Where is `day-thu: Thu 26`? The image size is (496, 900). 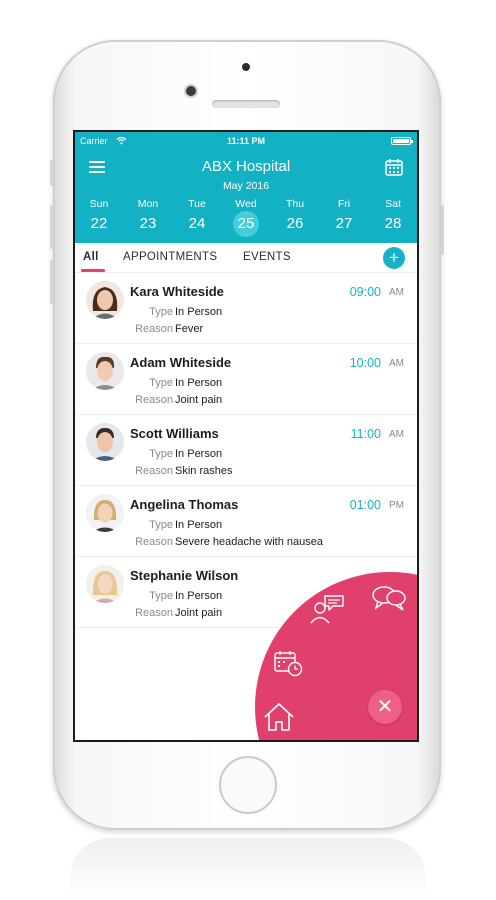 day-thu: Thu 26 is located at coordinates (295, 215).